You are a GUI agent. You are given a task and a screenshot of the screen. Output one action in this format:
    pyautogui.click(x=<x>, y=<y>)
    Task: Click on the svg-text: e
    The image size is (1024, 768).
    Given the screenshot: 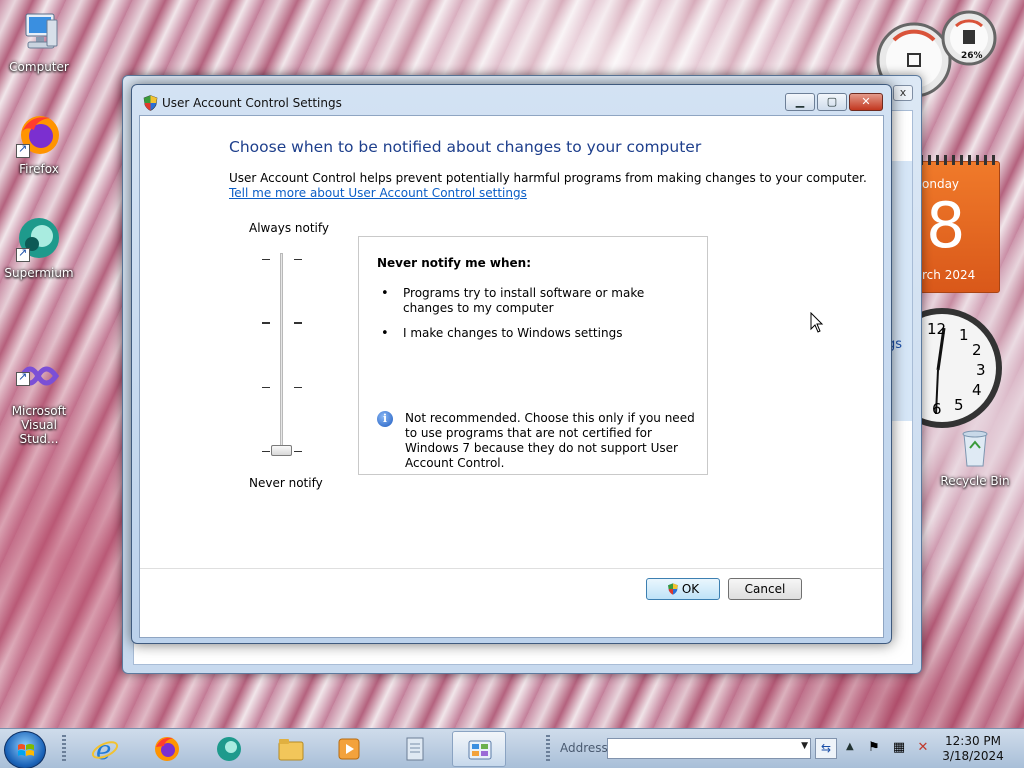 What is the action you would take?
    pyautogui.click(x=103, y=749)
    